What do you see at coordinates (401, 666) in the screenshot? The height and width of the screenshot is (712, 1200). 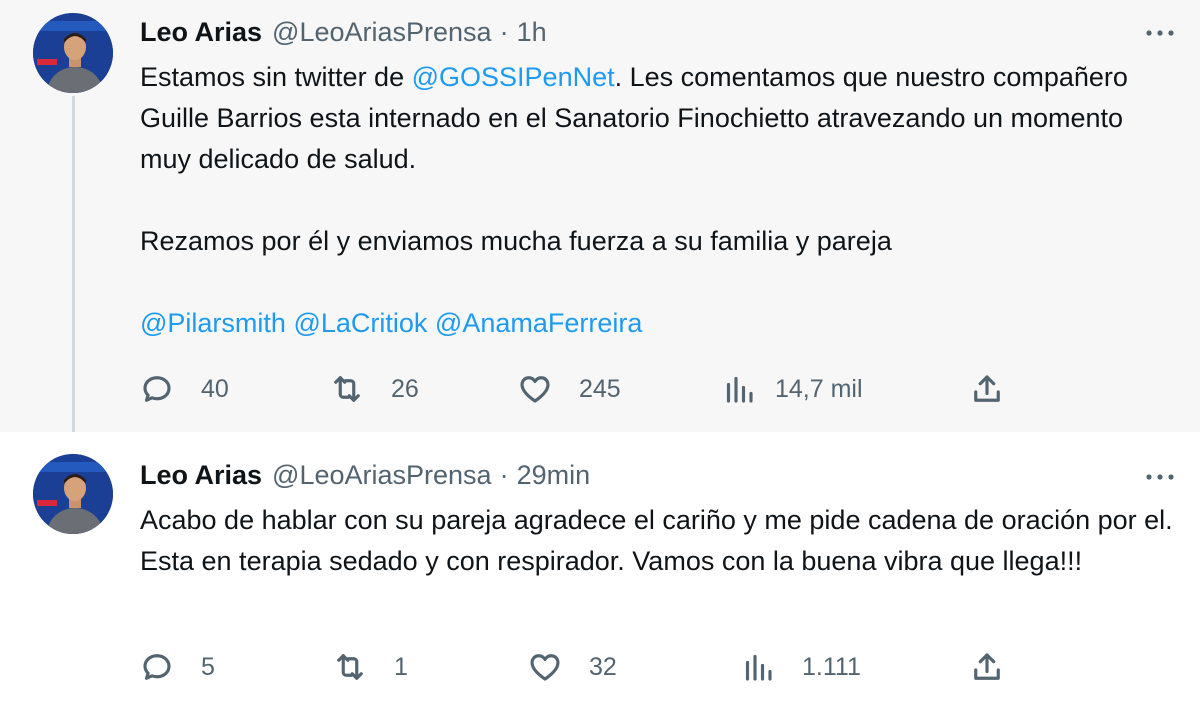 I see `retweet-count: 1` at bounding box center [401, 666].